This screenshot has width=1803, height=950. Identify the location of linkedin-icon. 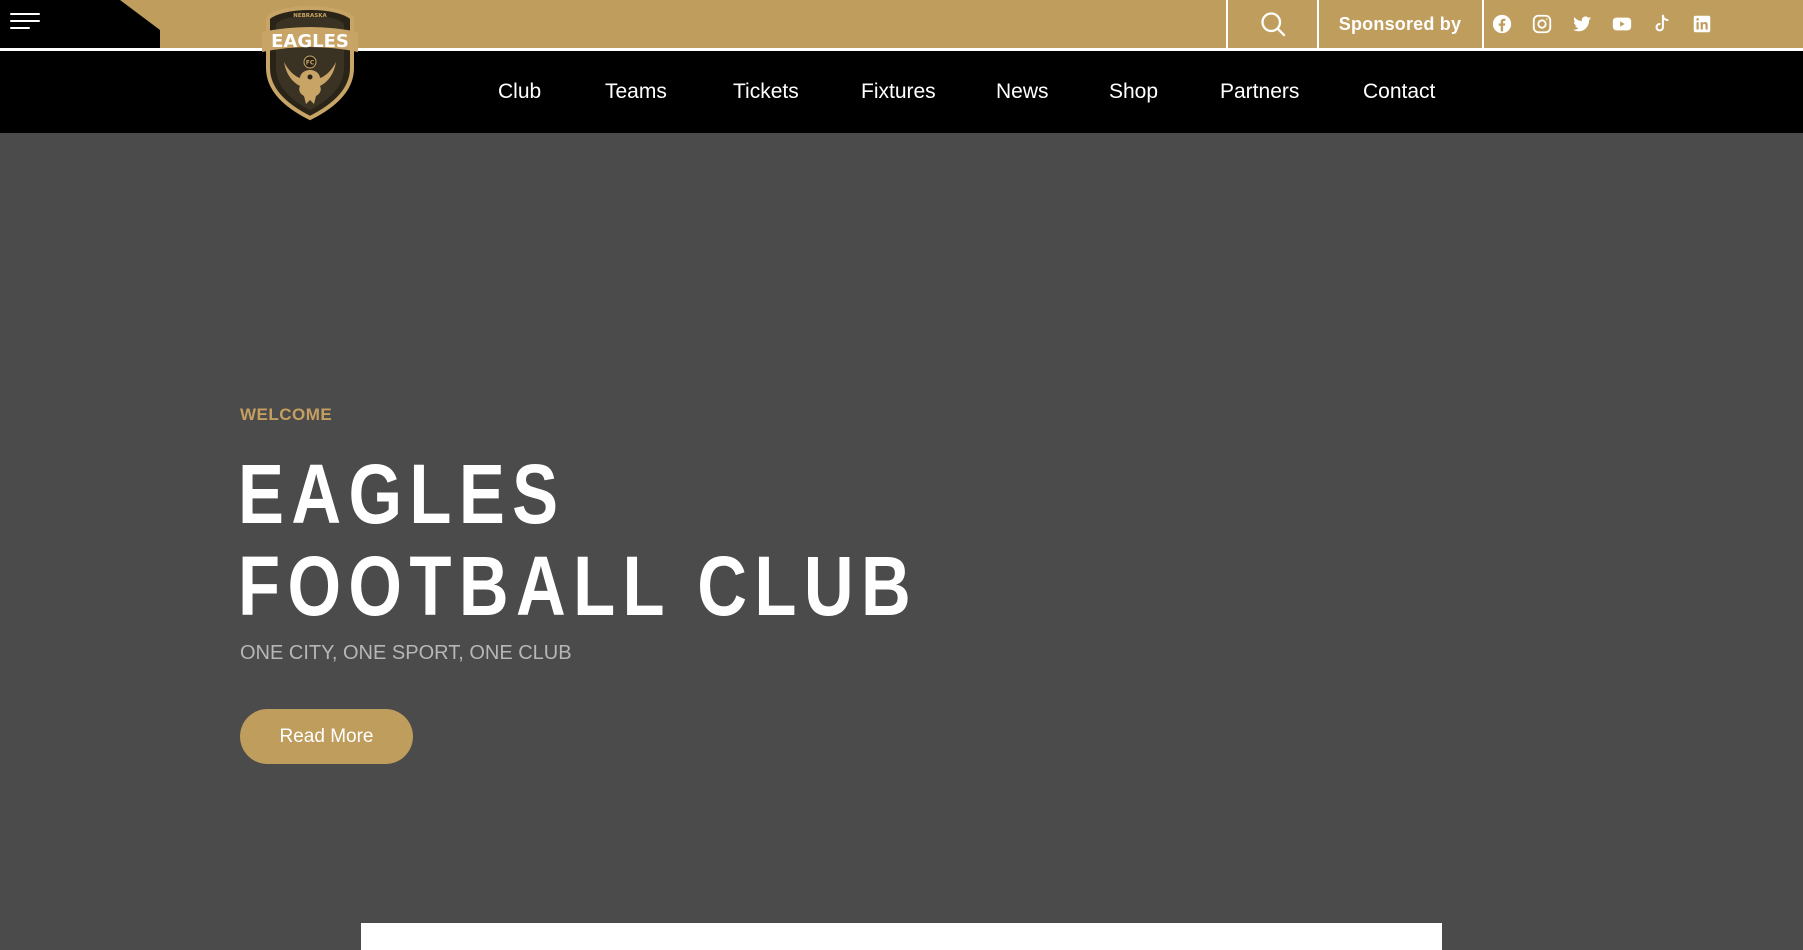
(1702, 24).